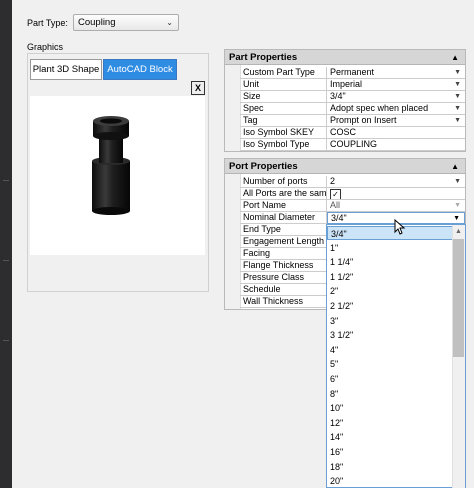 The width and height of the screenshot is (474, 488). What do you see at coordinates (396, 85) in the screenshot?
I see `prop-value-unit: Imperial ▼` at bounding box center [396, 85].